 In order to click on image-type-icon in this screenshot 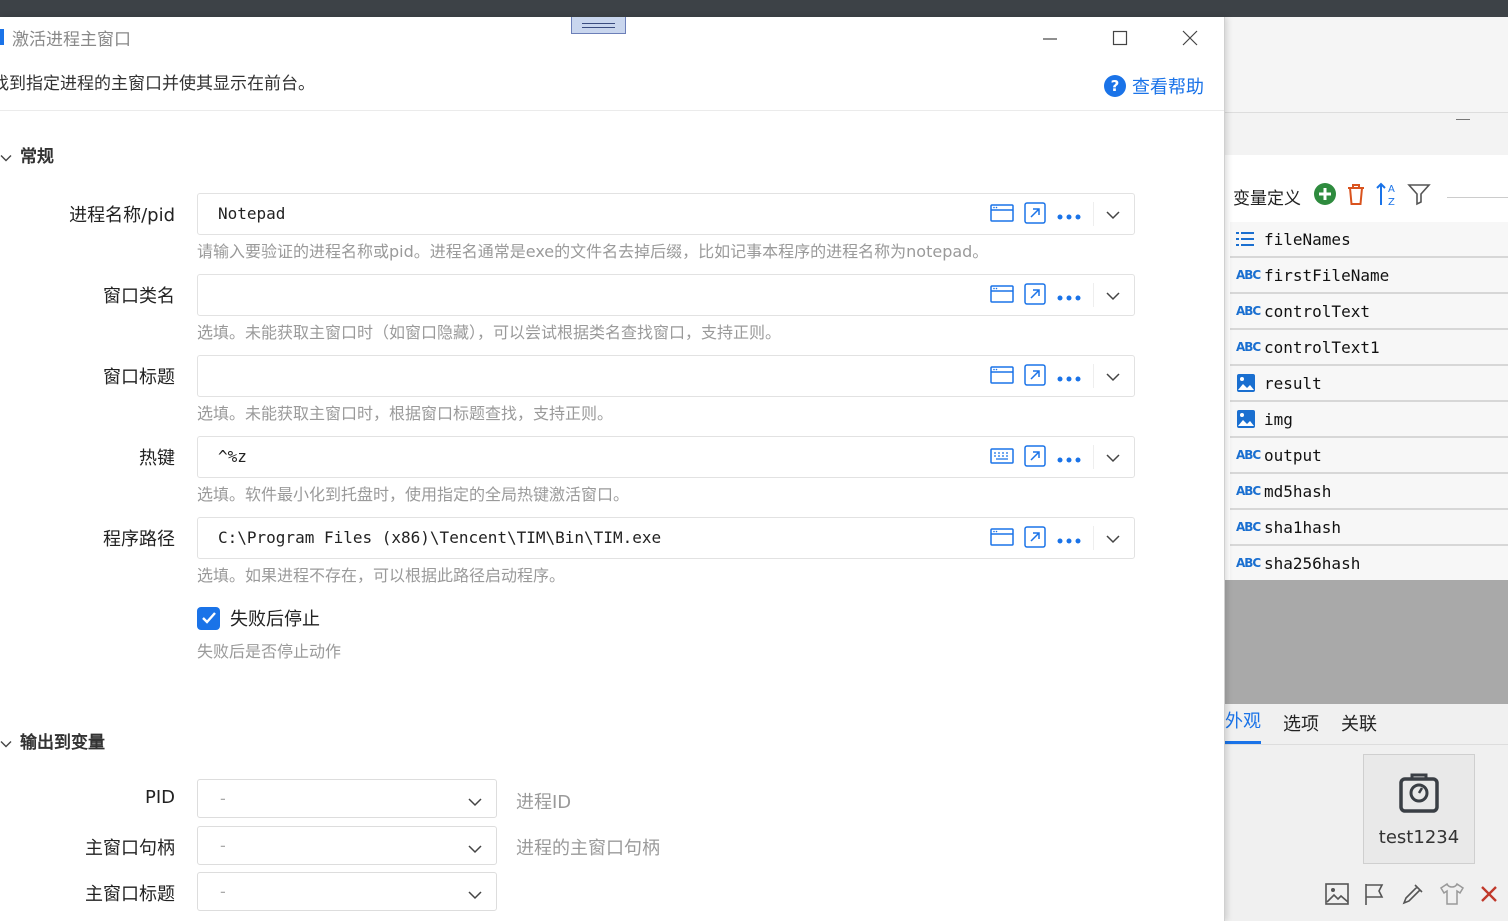, I will do `click(1247, 383)`.